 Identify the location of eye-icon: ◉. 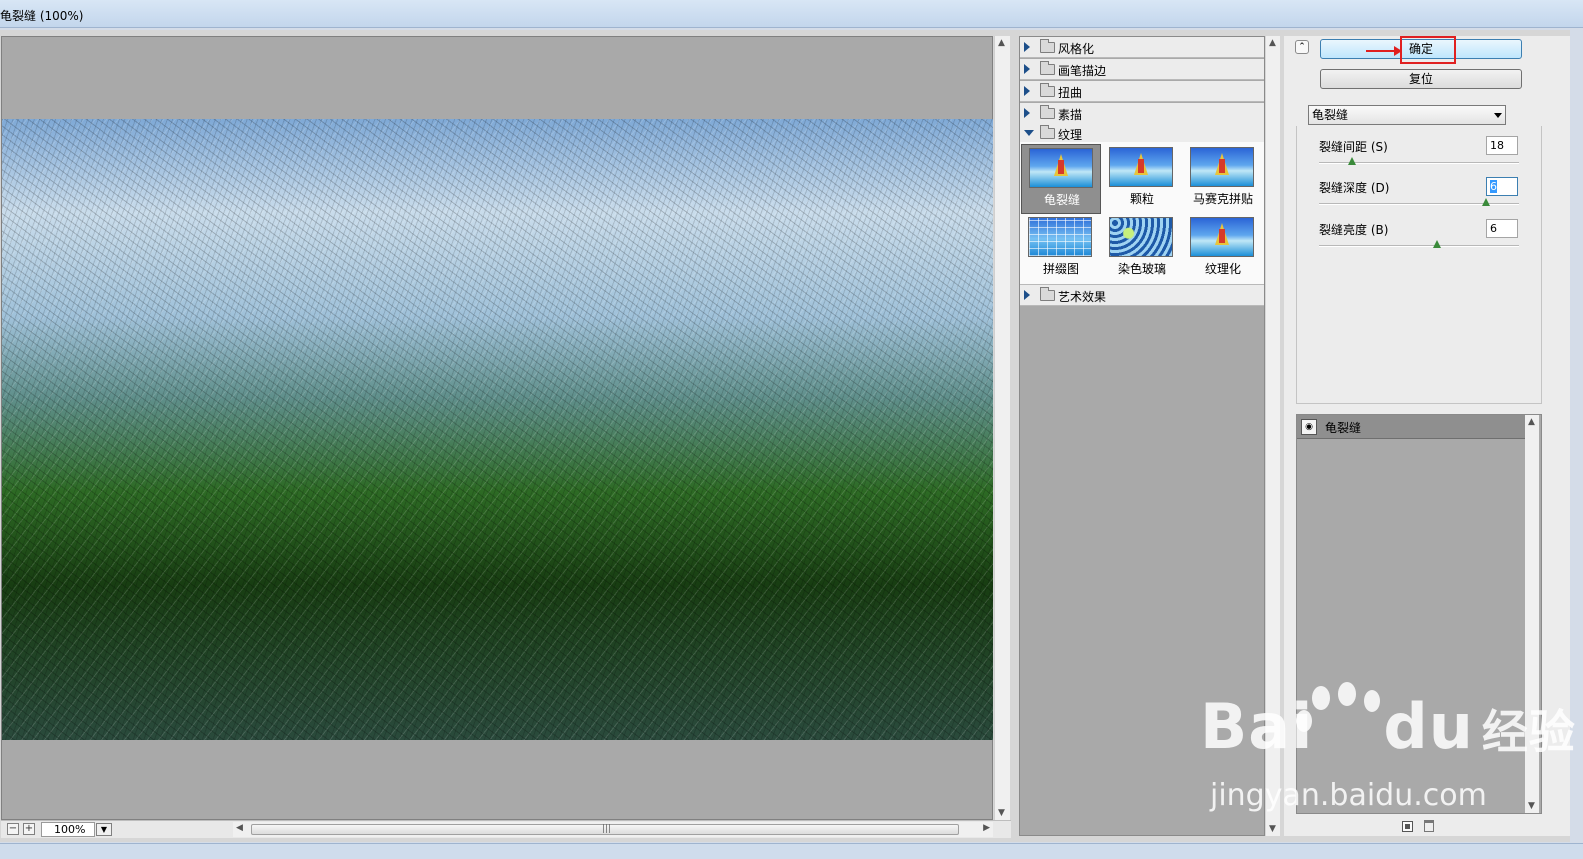
(1309, 427).